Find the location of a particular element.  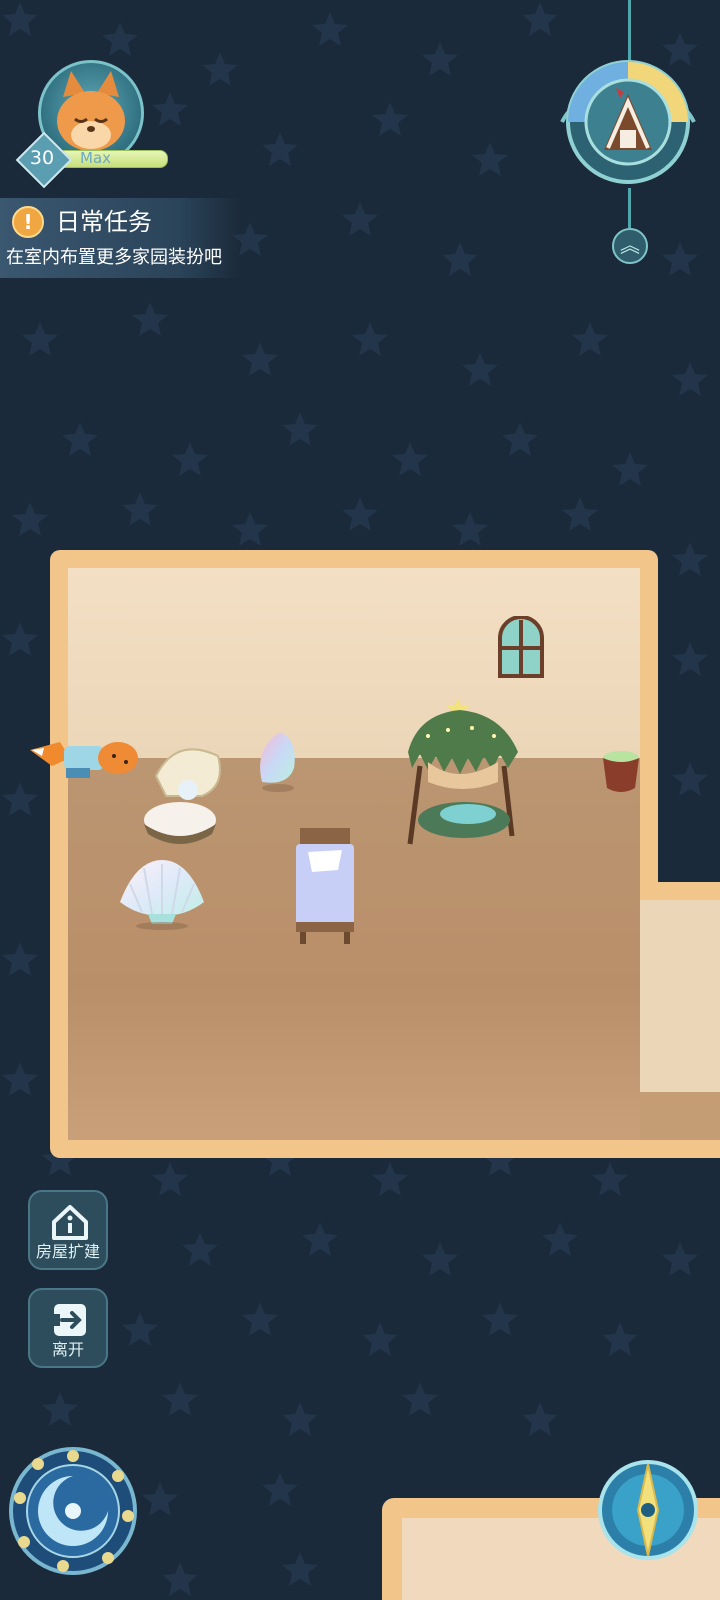

season-clock-button is located at coordinates (628, 123).